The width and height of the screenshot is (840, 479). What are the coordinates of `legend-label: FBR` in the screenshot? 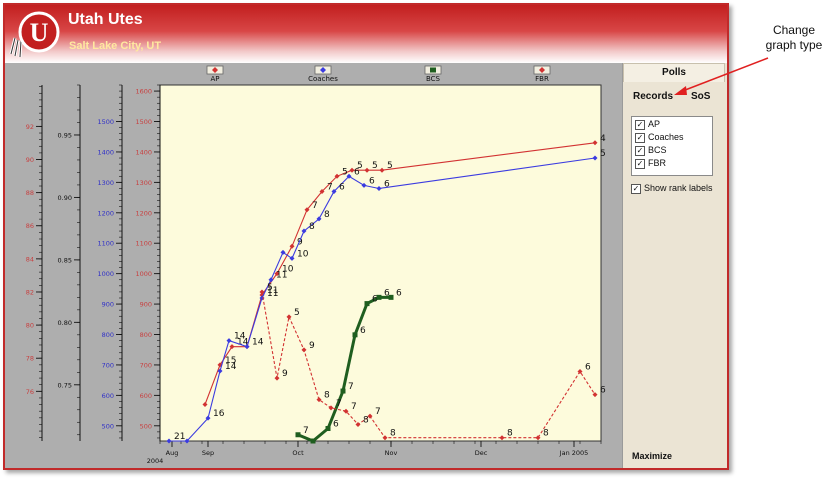 It's located at (542, 79).